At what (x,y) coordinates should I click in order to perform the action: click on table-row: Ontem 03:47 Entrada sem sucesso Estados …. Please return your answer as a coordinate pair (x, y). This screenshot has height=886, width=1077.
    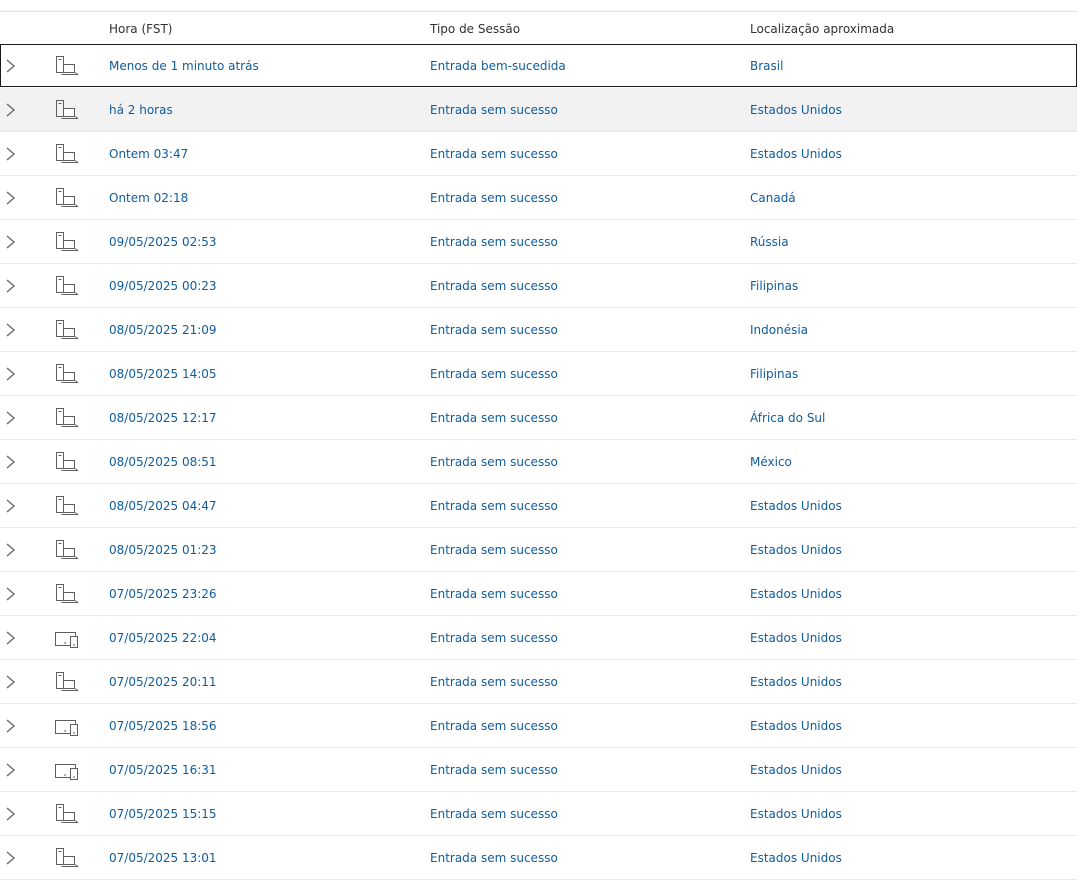
    Looking at the image, I should click on (538, 154).